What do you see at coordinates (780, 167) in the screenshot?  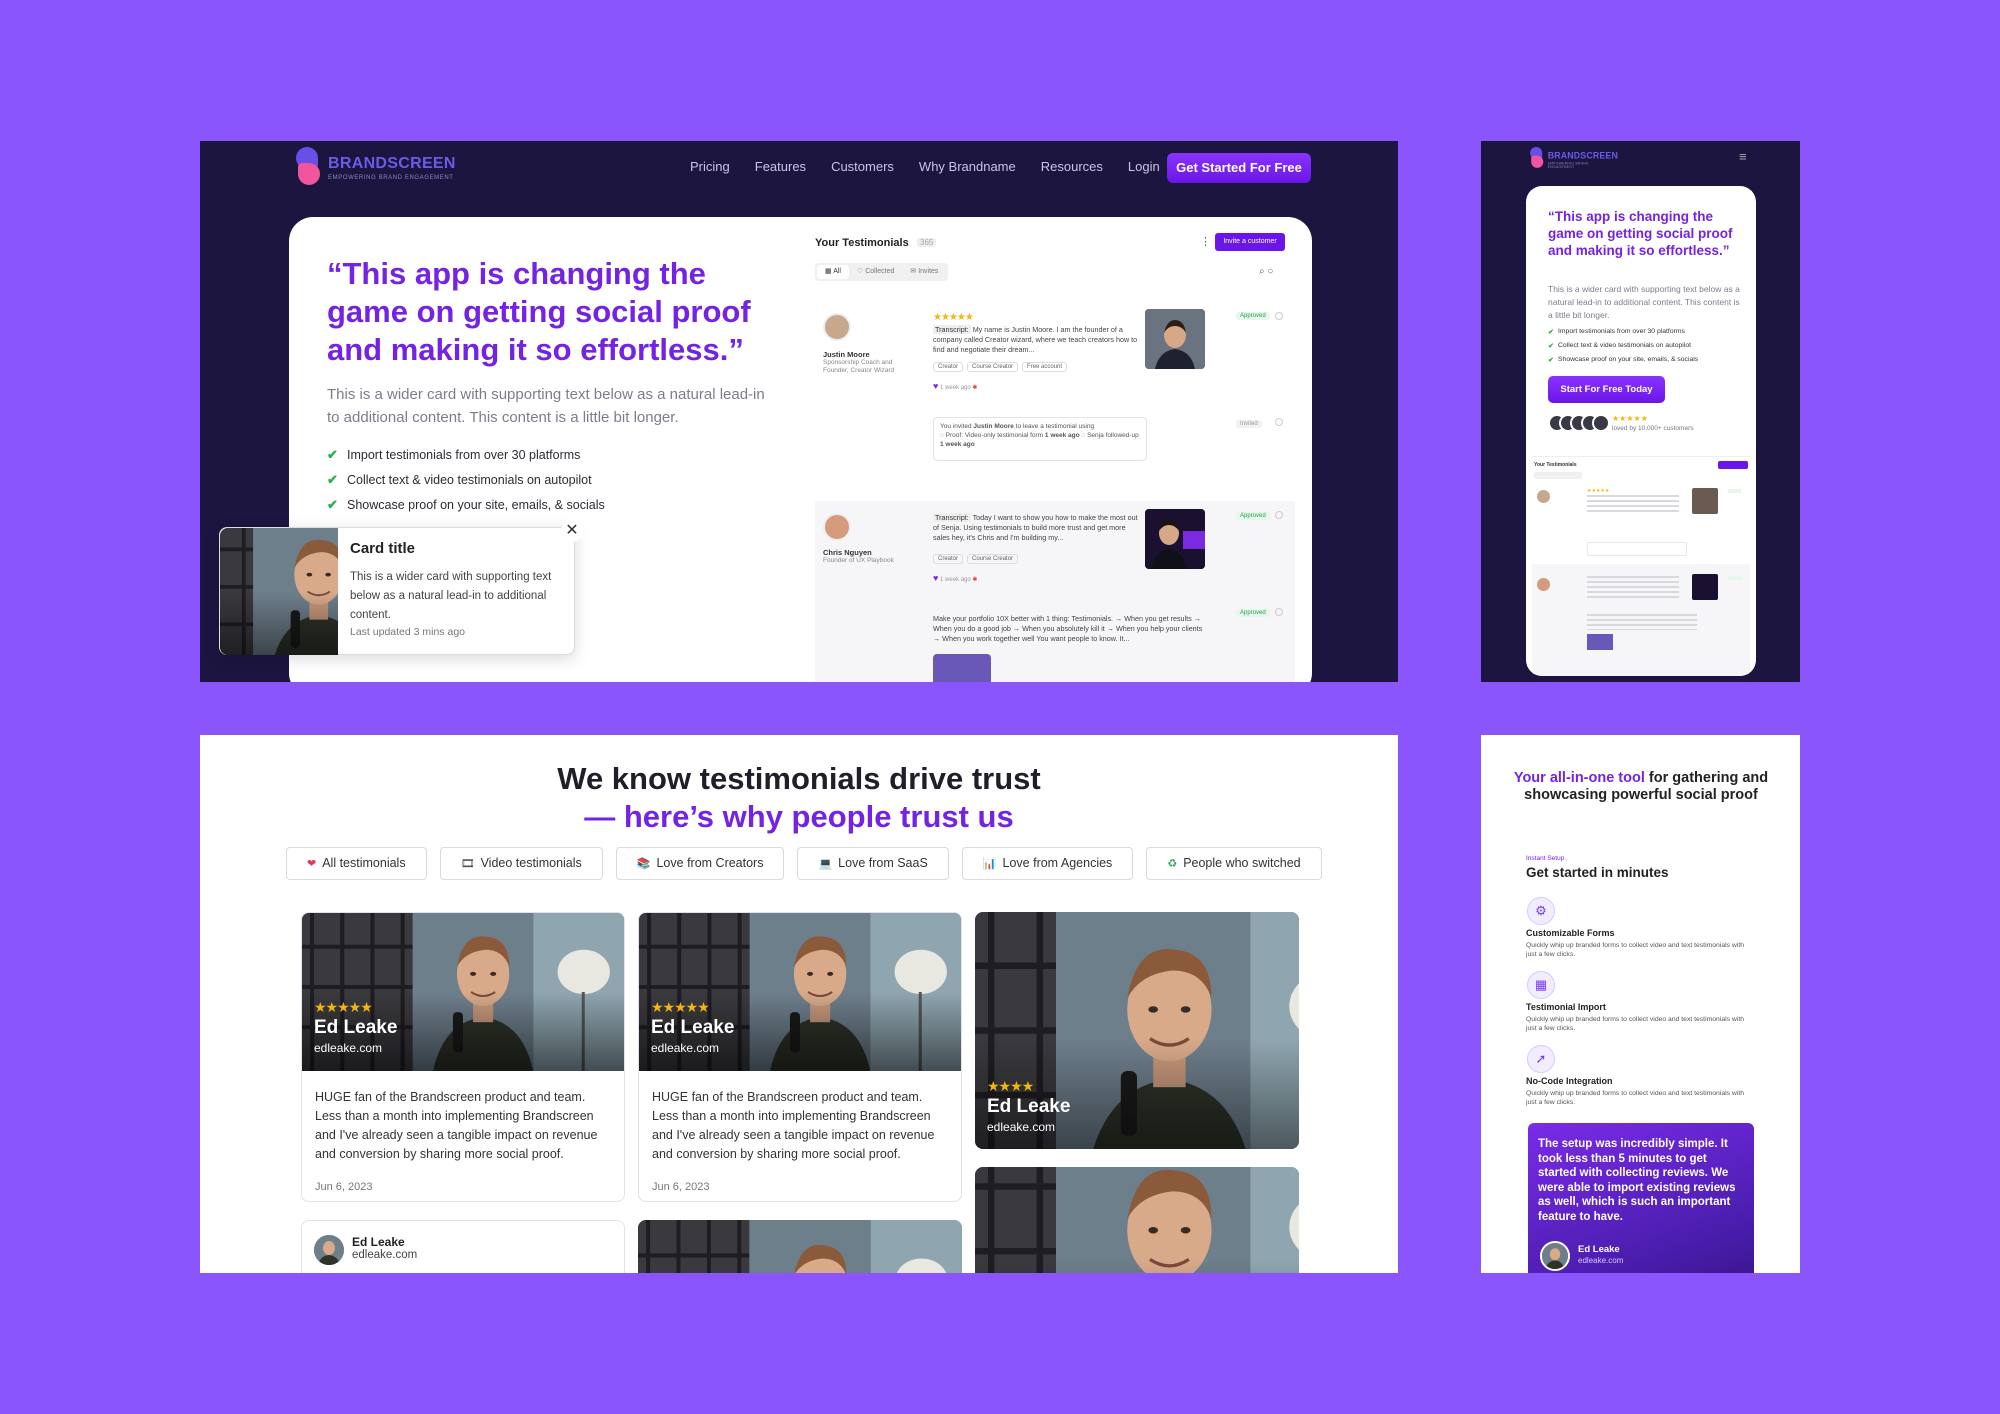 I see `nav-link-features: Features` at bounding box center [780, 167].